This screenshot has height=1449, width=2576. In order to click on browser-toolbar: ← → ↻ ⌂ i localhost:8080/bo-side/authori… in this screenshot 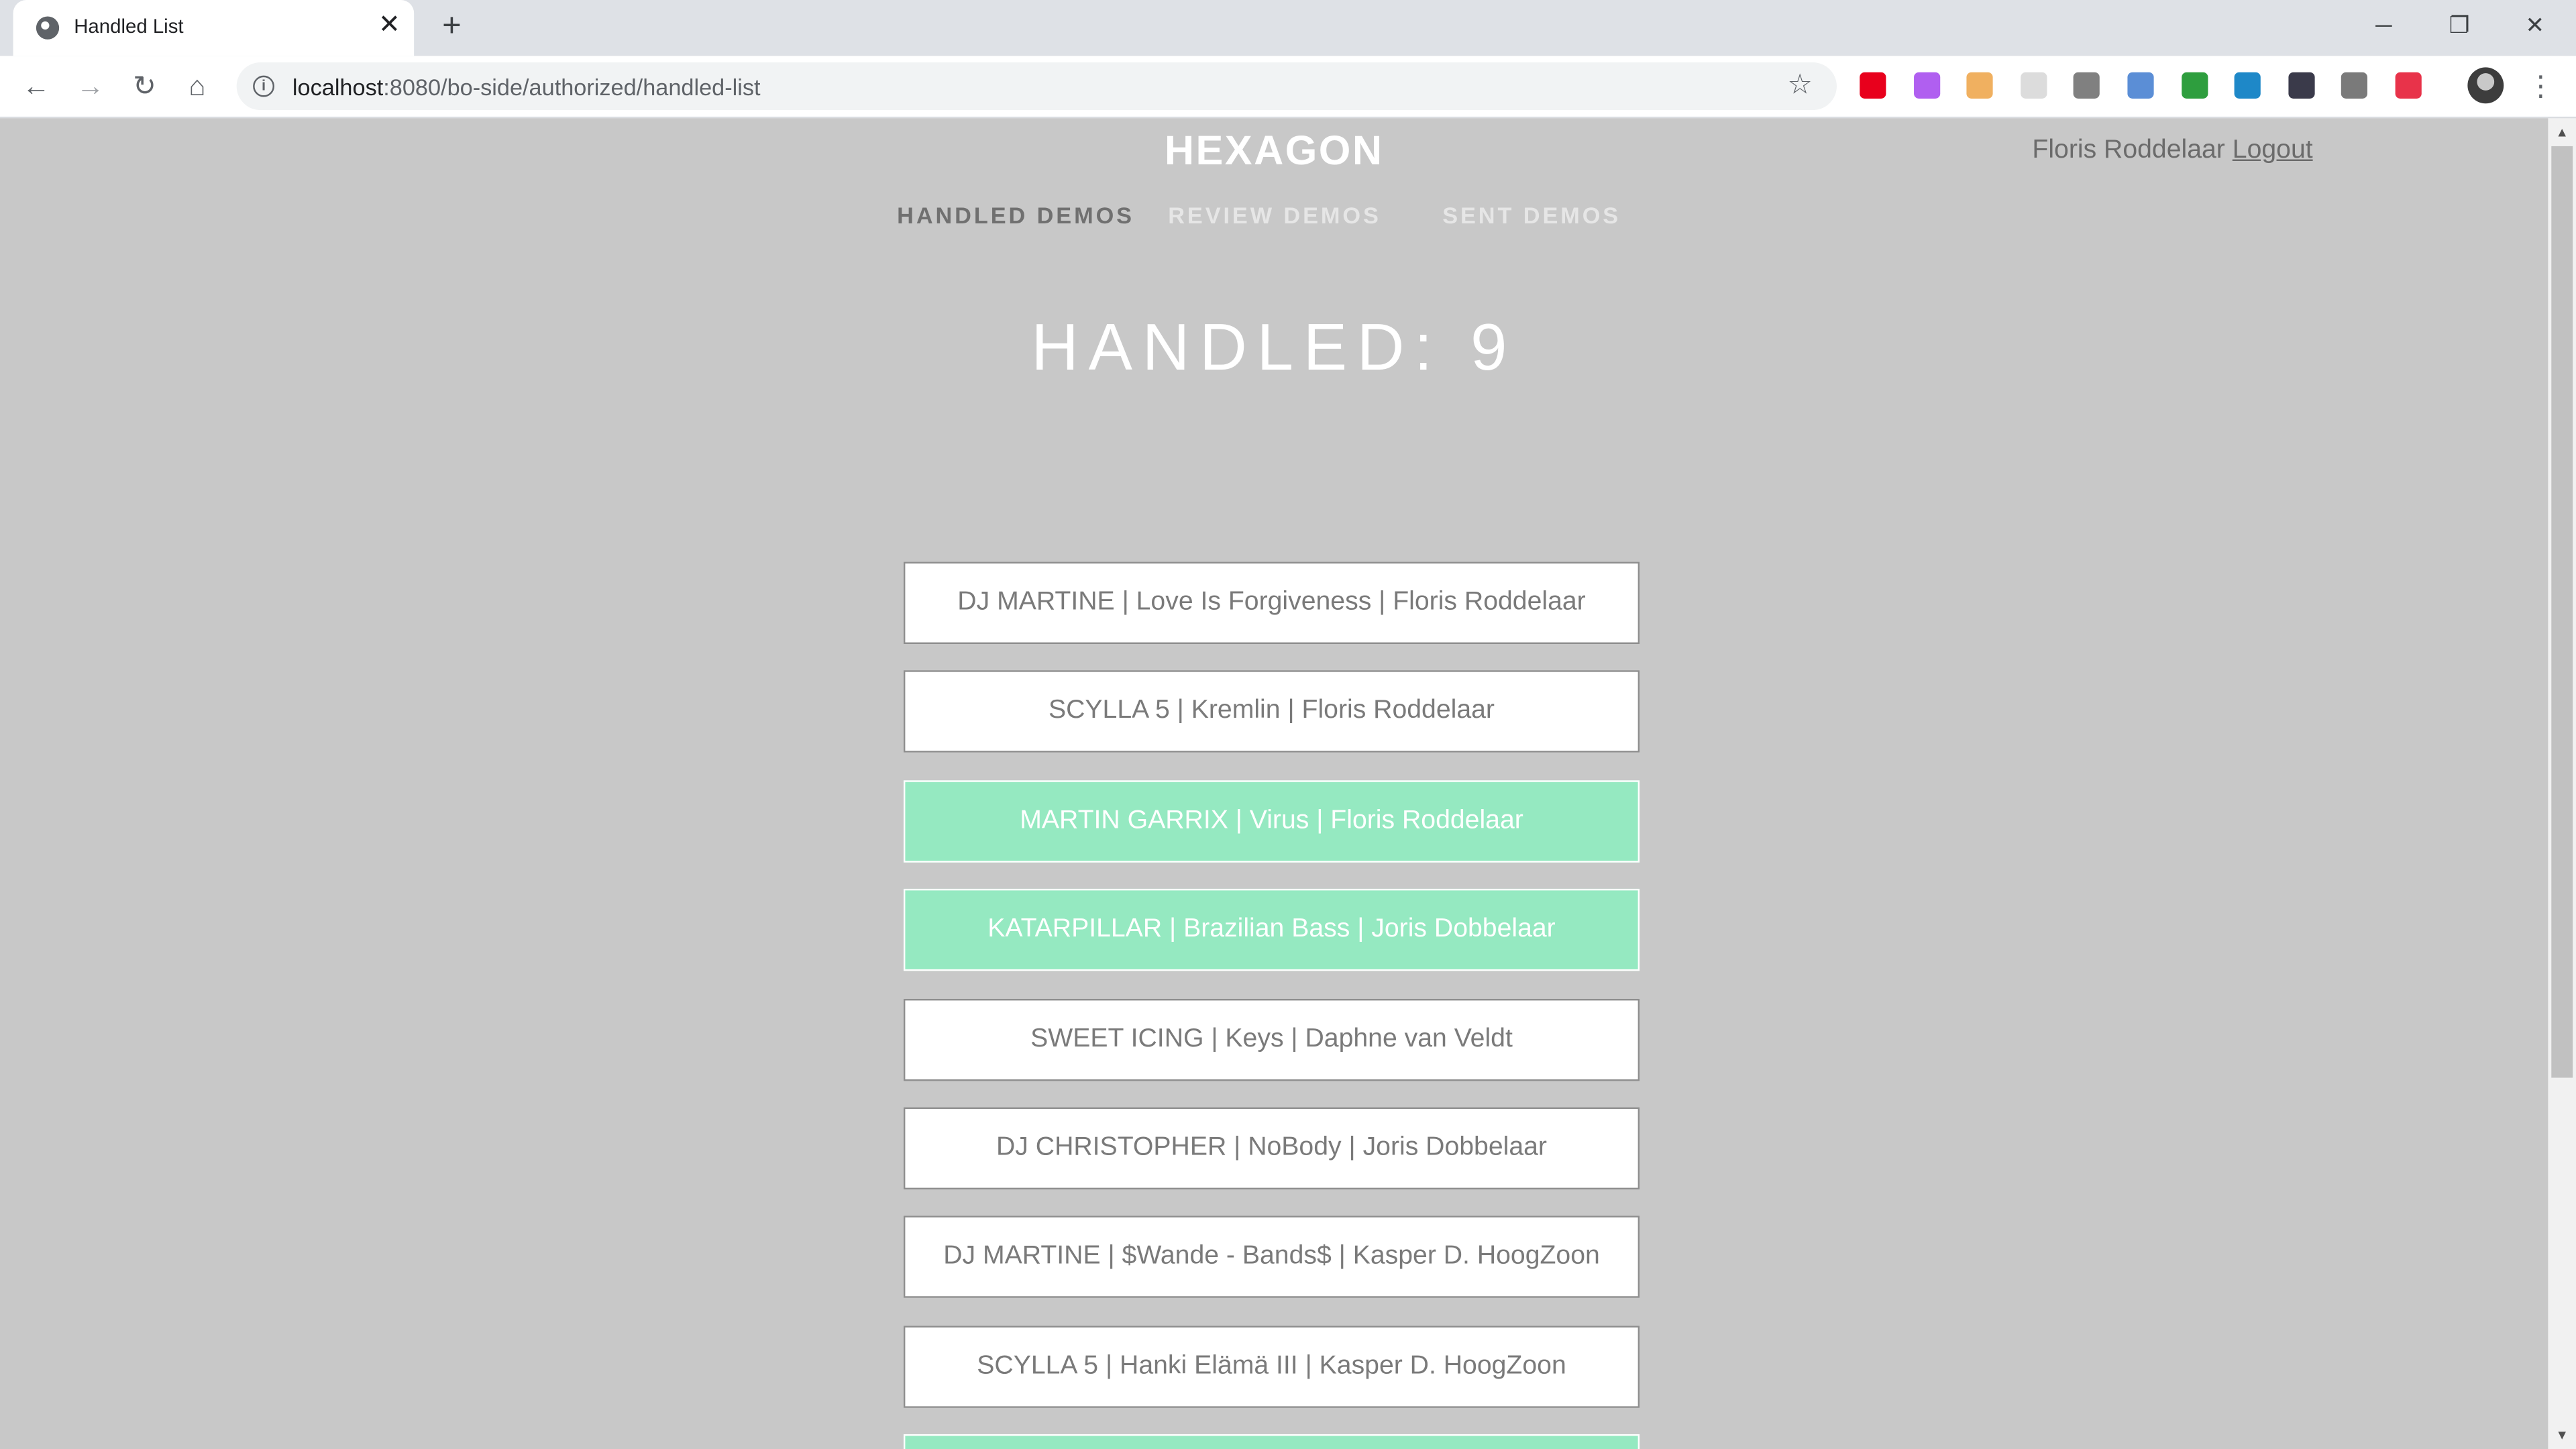, I will do `click(1288, 87)`.